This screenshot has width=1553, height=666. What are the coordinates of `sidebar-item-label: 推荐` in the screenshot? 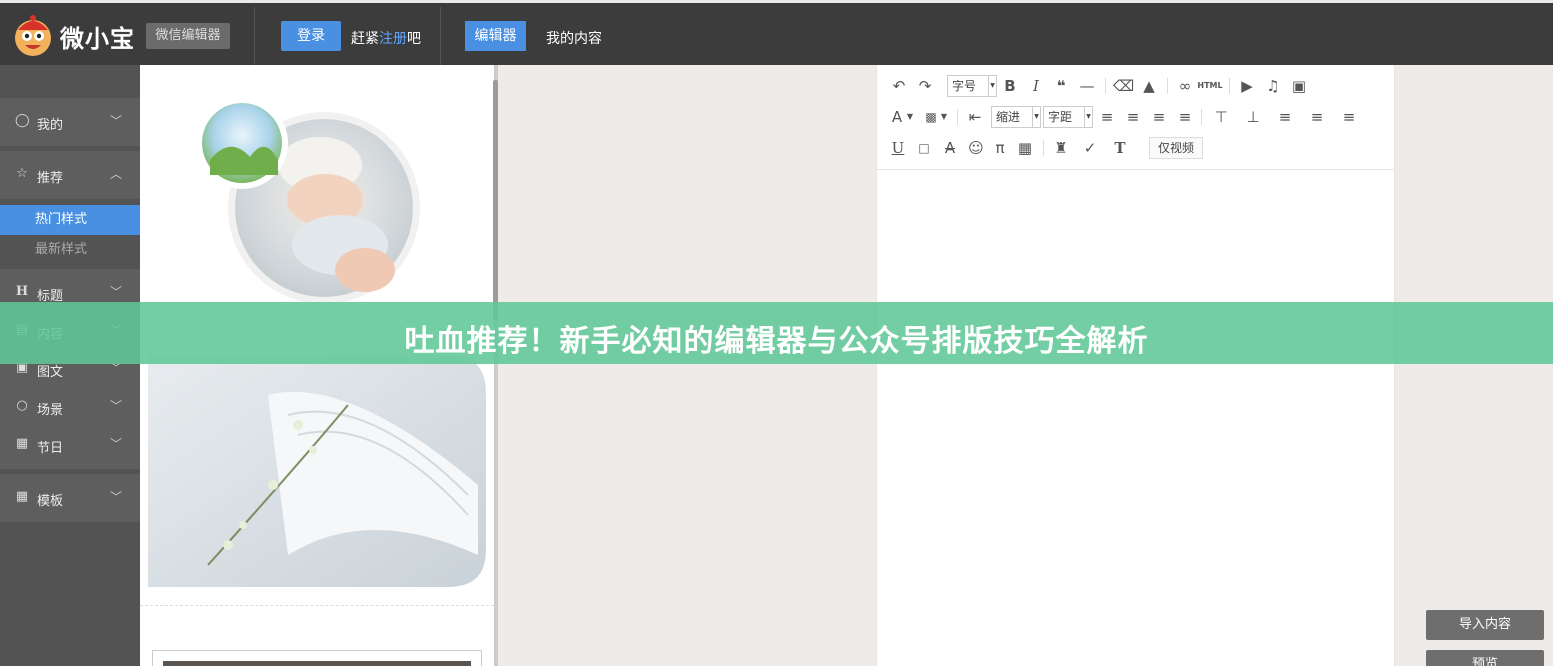 It's located at (50, 178).